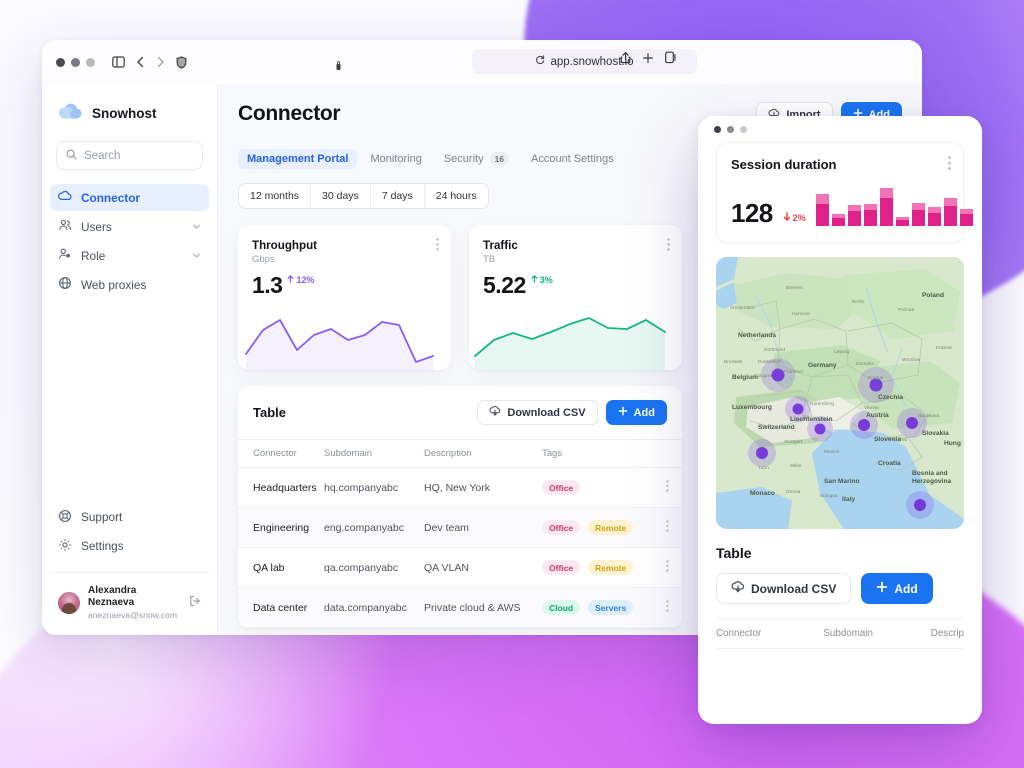  I want to click on sidebar-item-support: Support, so click(129, 517).